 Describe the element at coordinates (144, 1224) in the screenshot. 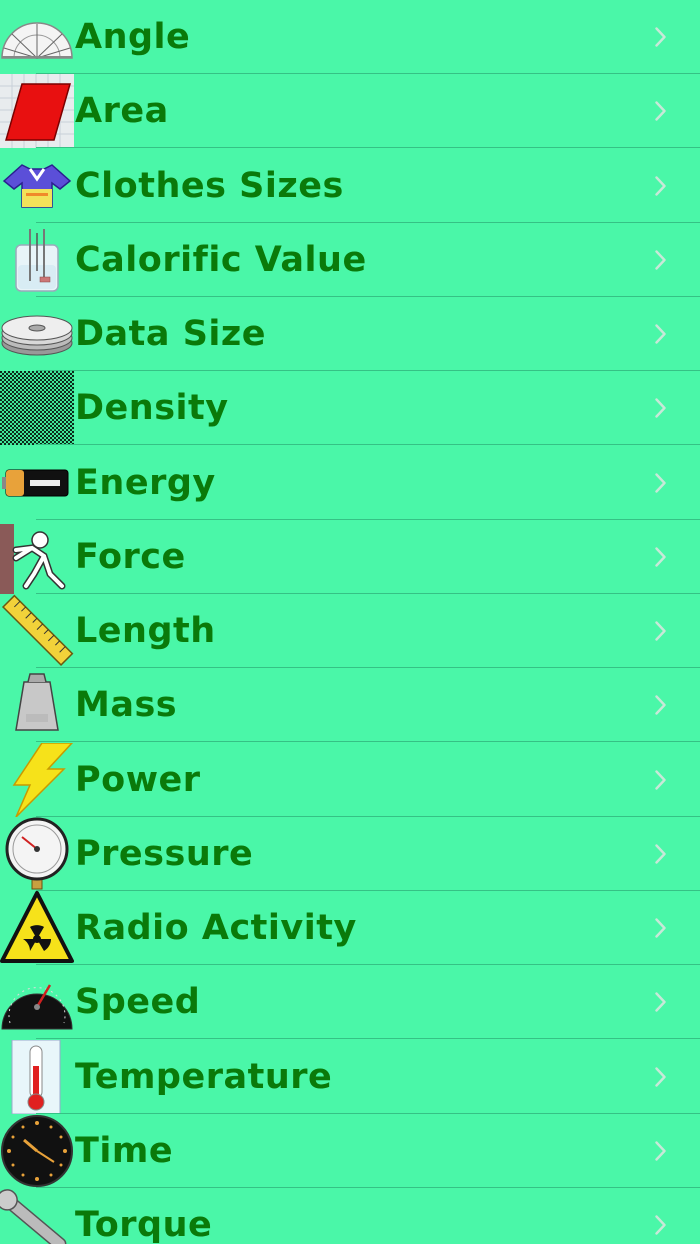

I see `list-item-label: Torque` at that location.